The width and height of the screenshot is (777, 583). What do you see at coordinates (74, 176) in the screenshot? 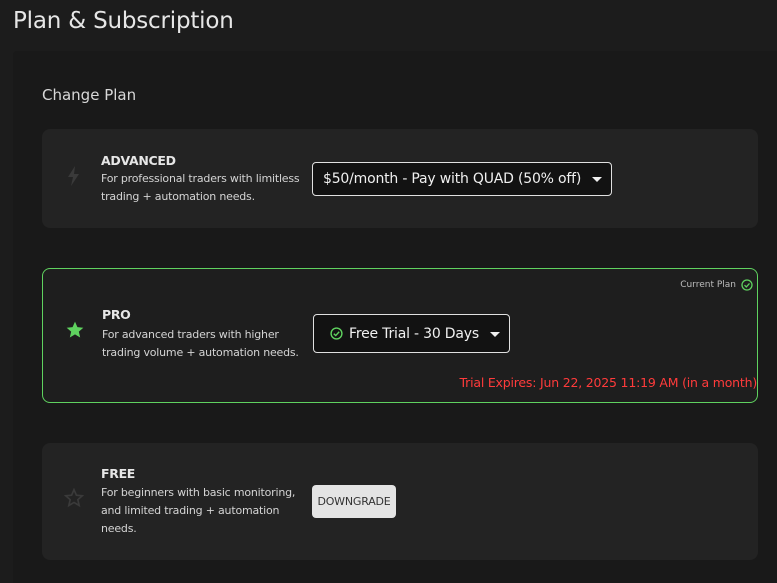
I see `lightning-icon` at bounding box center [74, 176].